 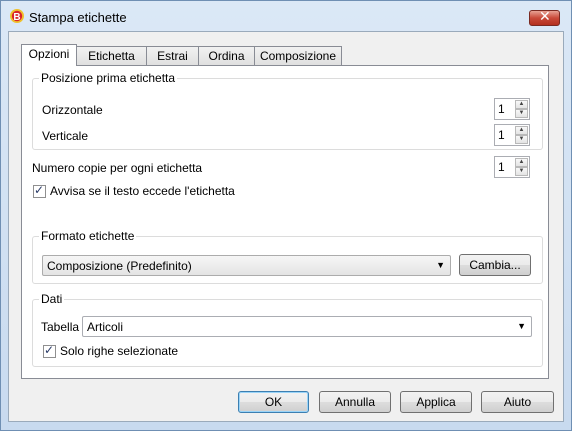 I want to click on tab-composizione: Composizione, so click(x=298, y=55).